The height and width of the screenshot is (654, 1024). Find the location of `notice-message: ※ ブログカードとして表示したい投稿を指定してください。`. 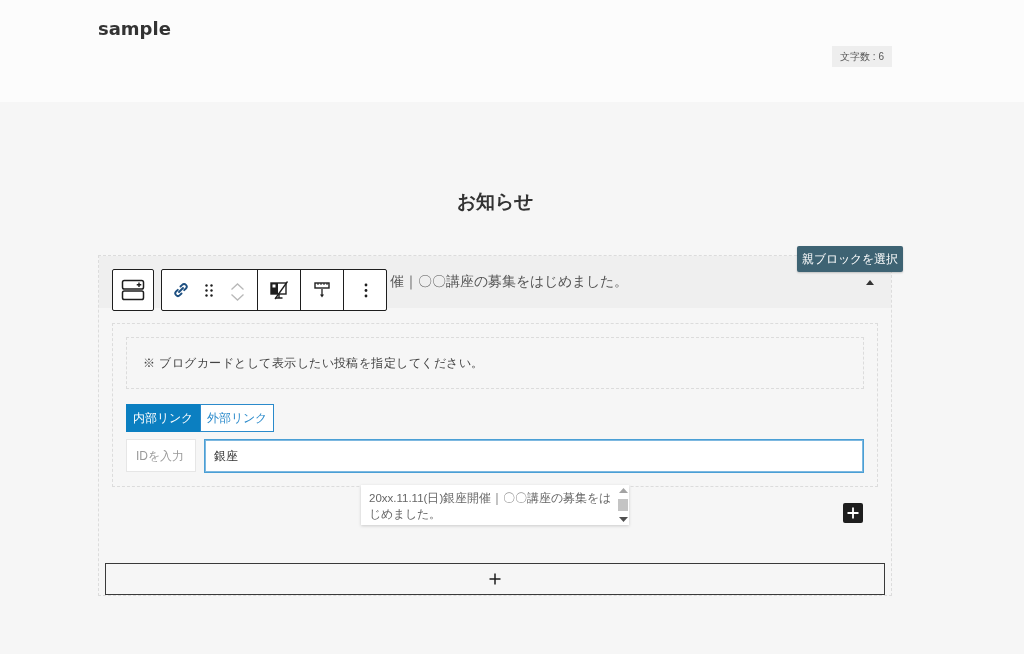

notice-message: ※ ブログカードとして表示したい投稿を指定してください。 is located at coordinates (495, 363).